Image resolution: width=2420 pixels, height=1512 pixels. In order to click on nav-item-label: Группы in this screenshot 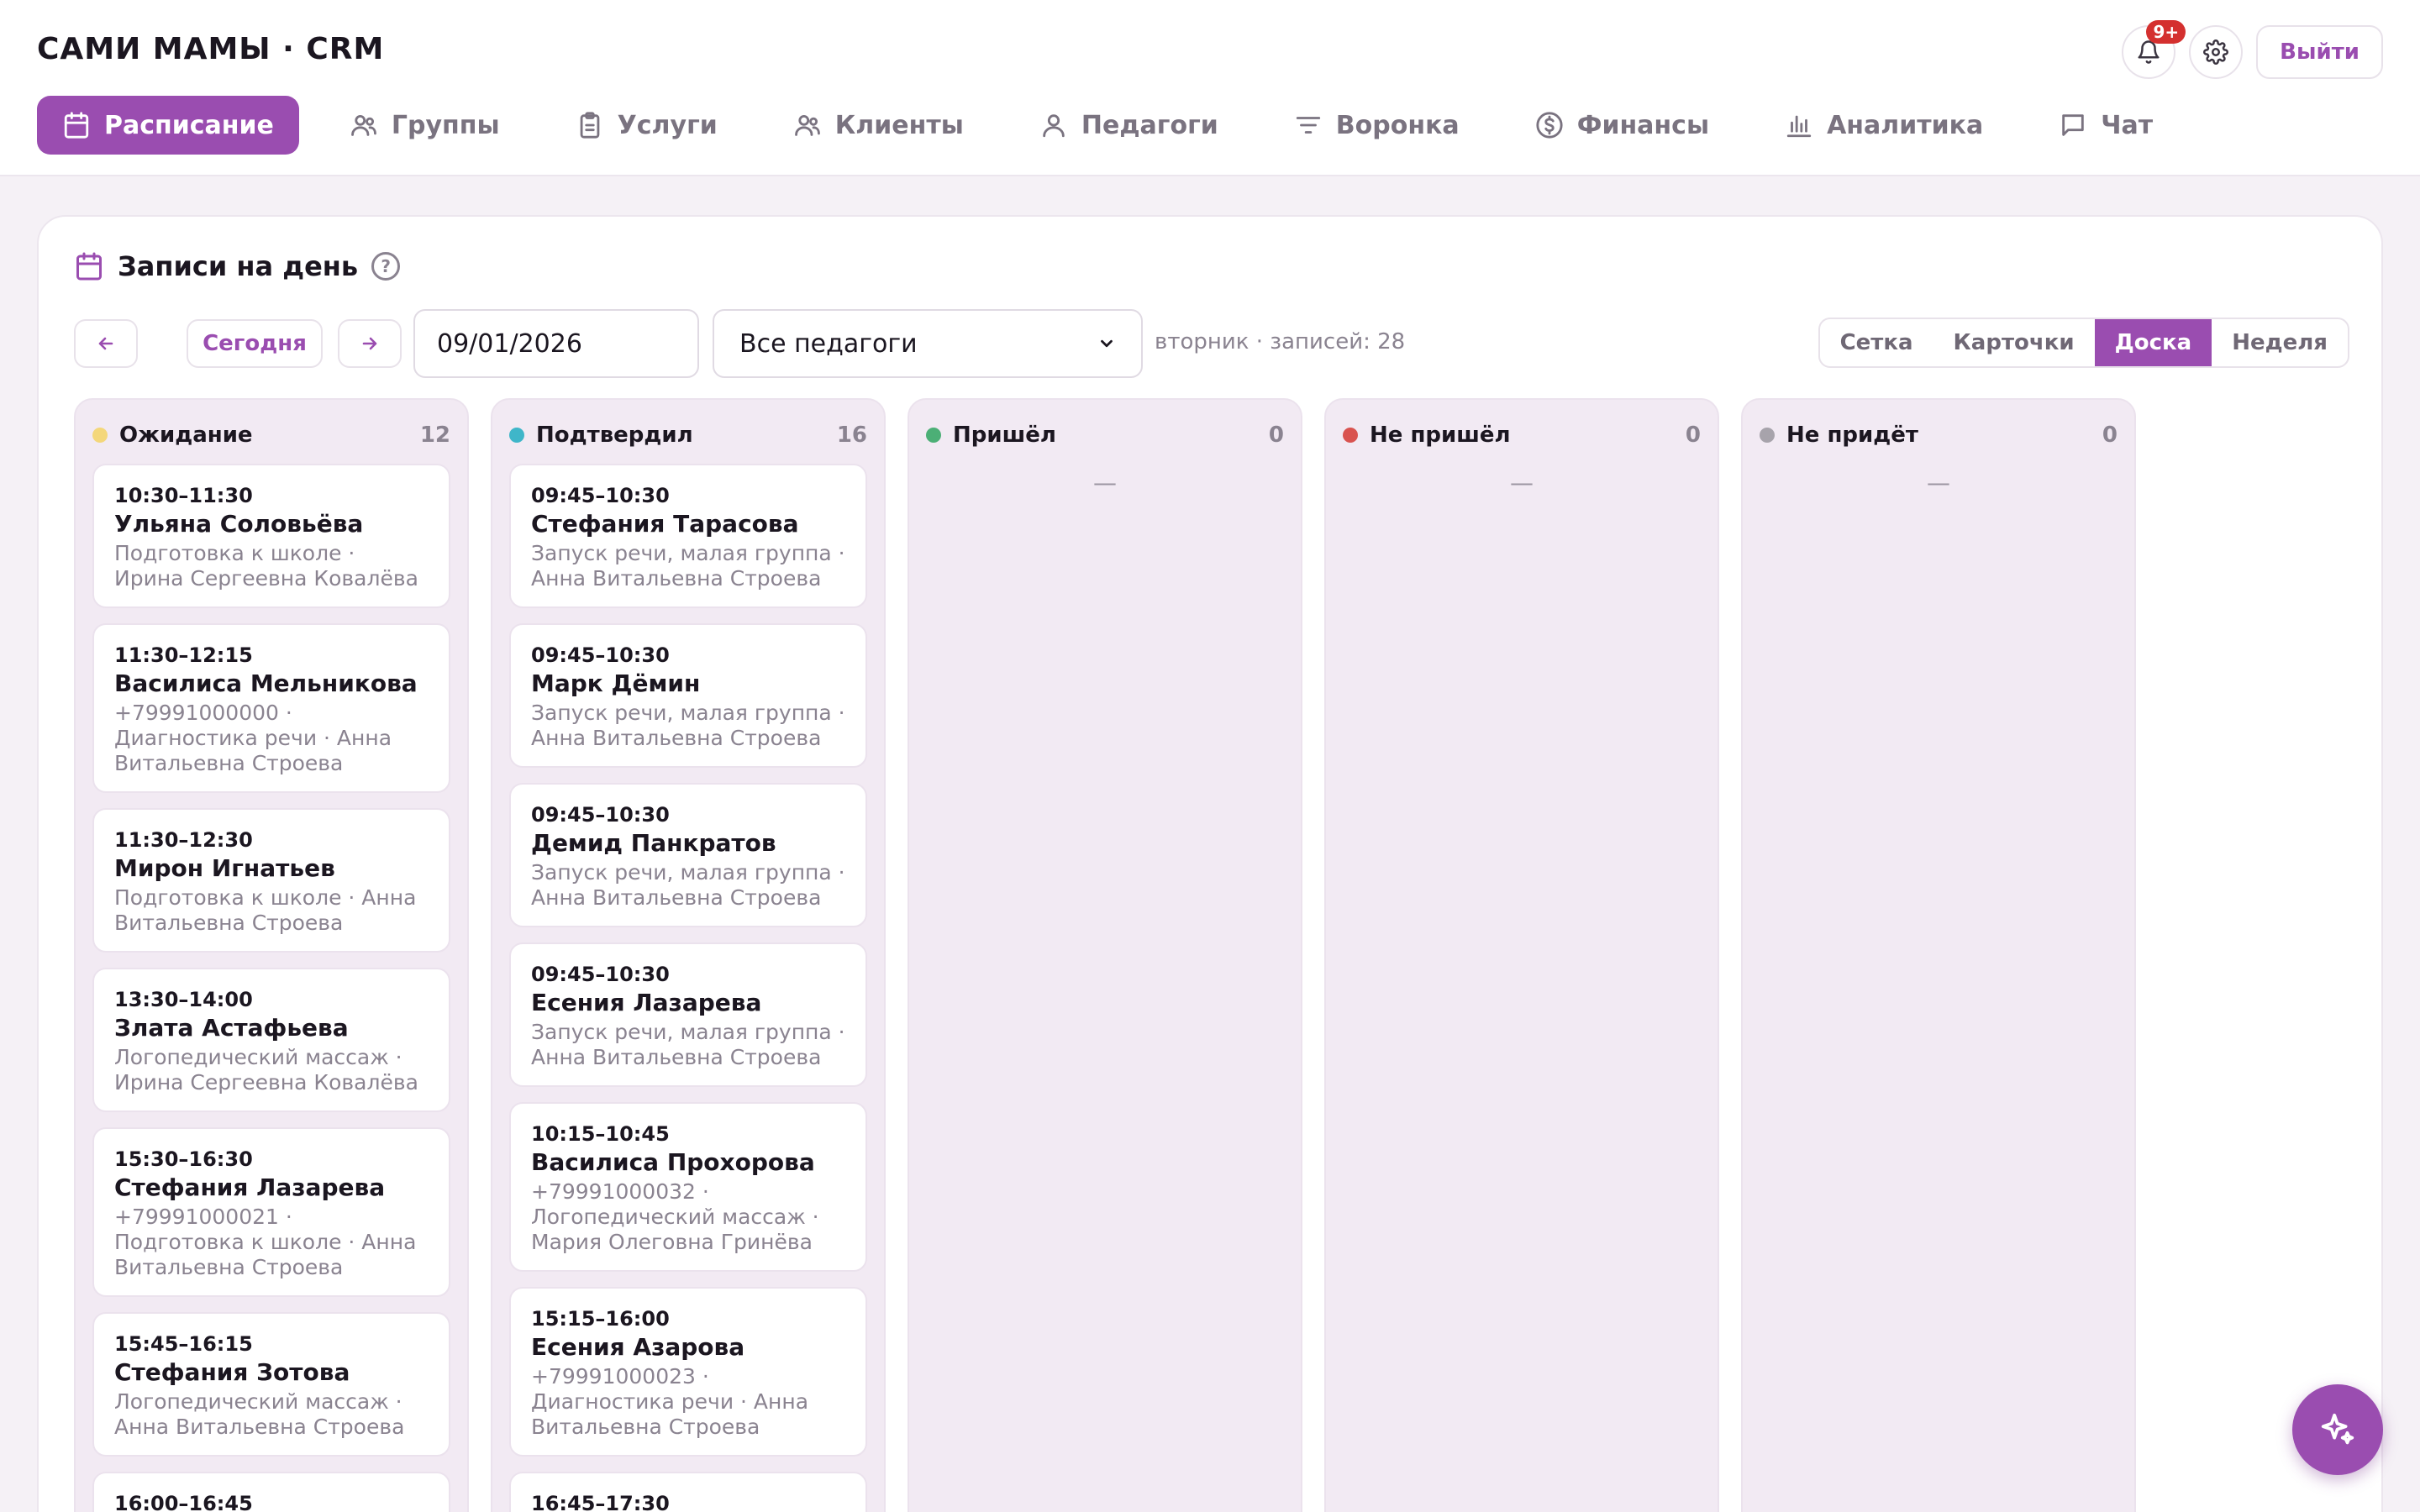, I will do `click(446, 125)`.